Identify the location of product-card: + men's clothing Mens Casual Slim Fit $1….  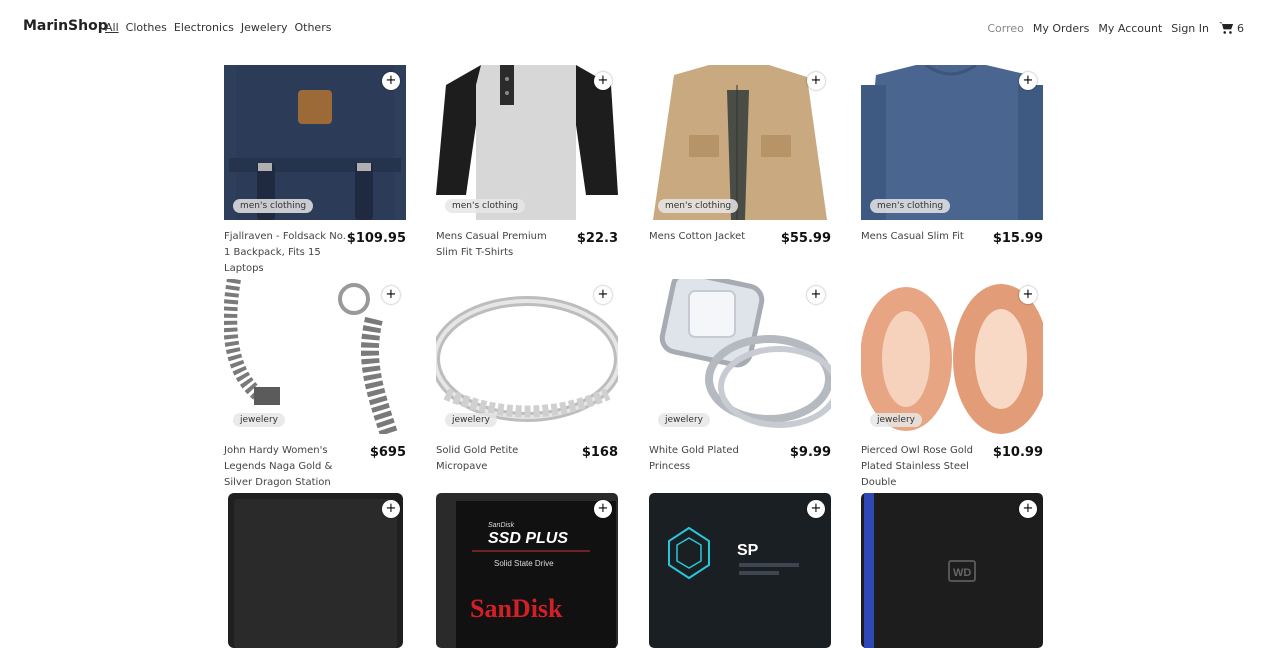
(952, 155).